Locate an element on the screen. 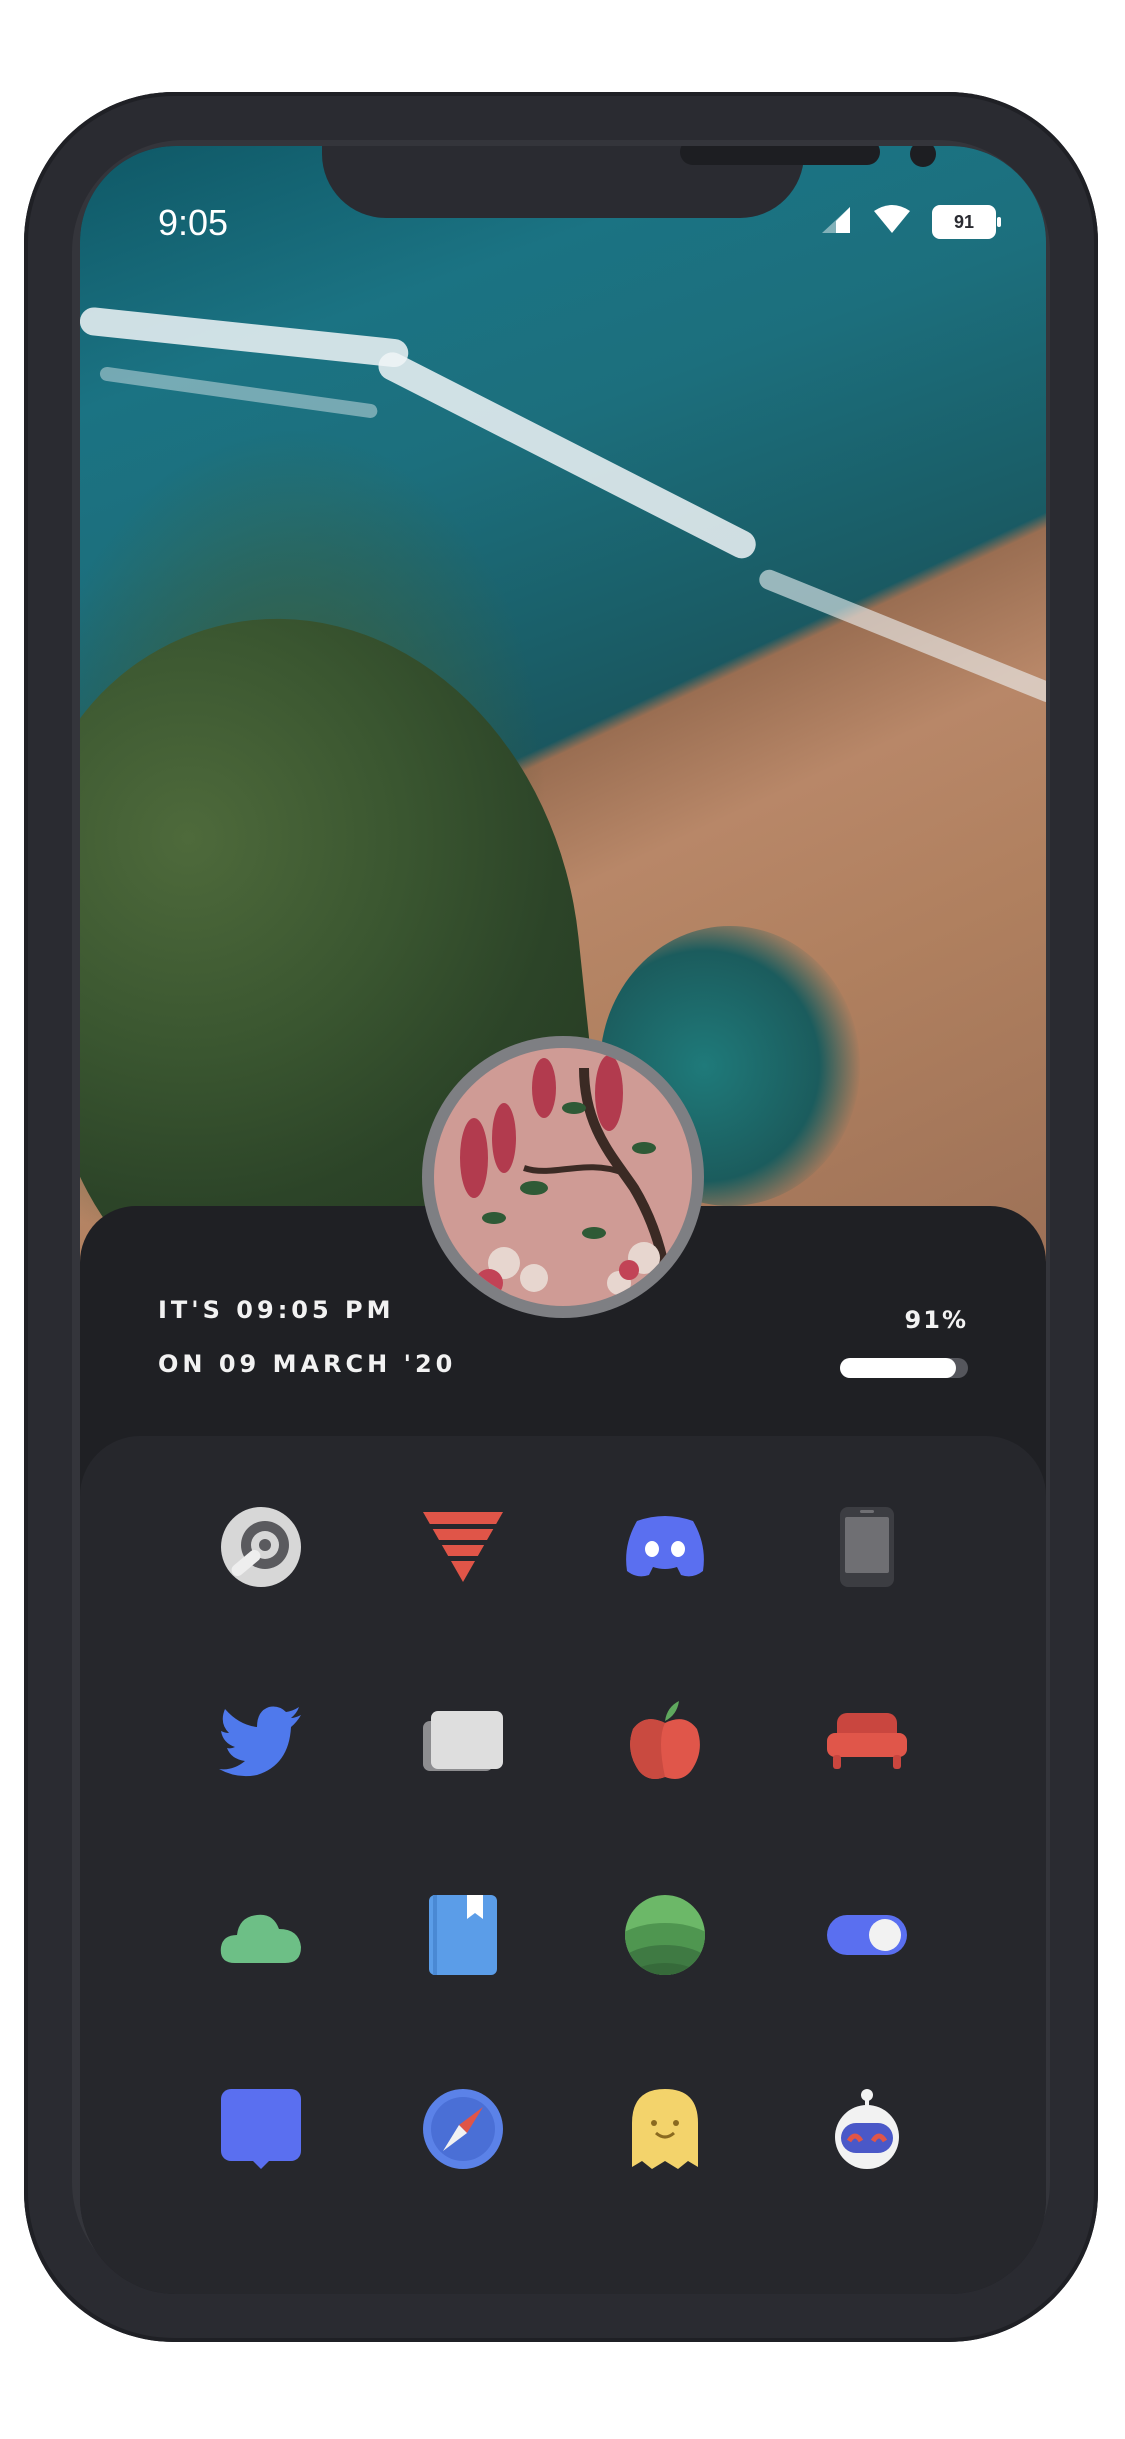 The image size is (1125, 2439). battery-indicator: 91 is located at coordinates (966, 222).